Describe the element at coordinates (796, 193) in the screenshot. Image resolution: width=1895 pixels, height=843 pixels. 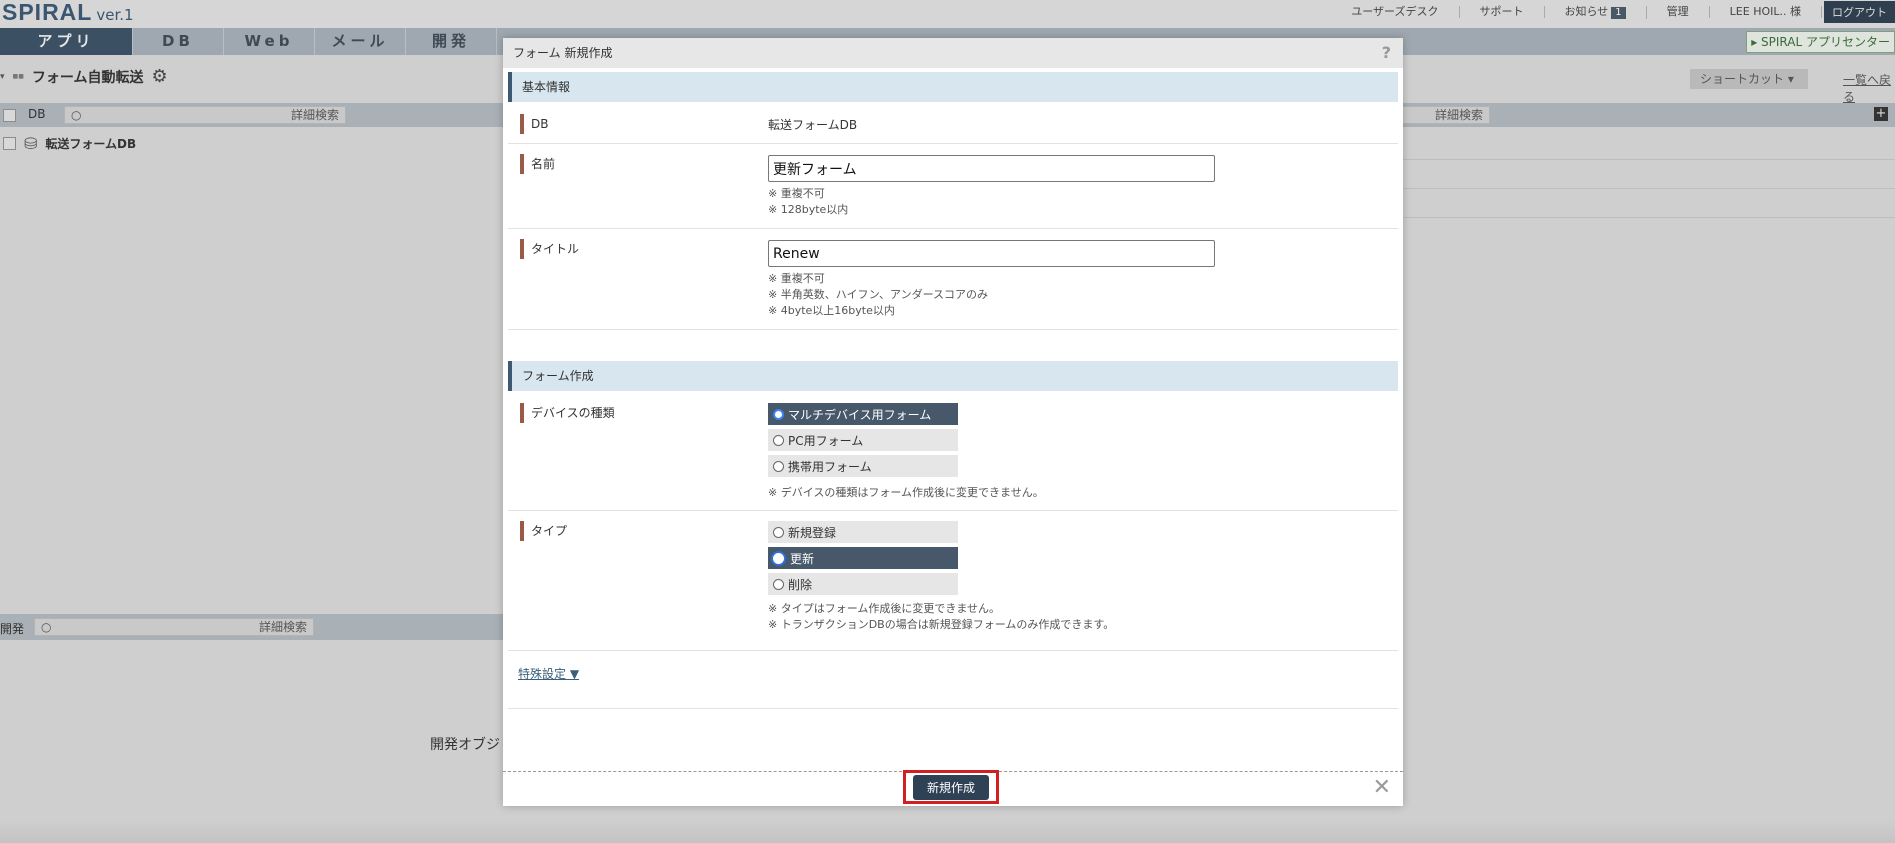
I see `name-note-unique: ※ 重複不可` at that location.